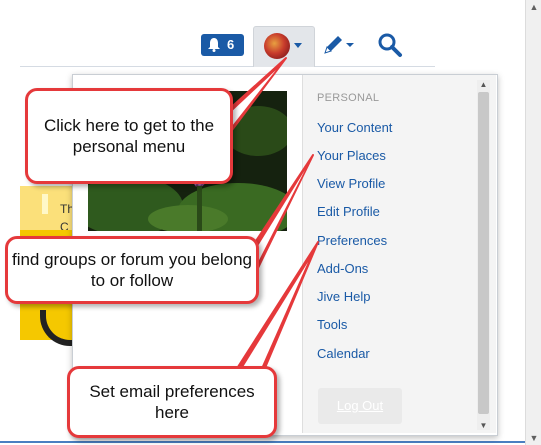 This screenshot has width=541, height=445. Describe the element at coordinates (343, 353) in the screenshot. I see `menu-item-calendar: Calendar` at that location.